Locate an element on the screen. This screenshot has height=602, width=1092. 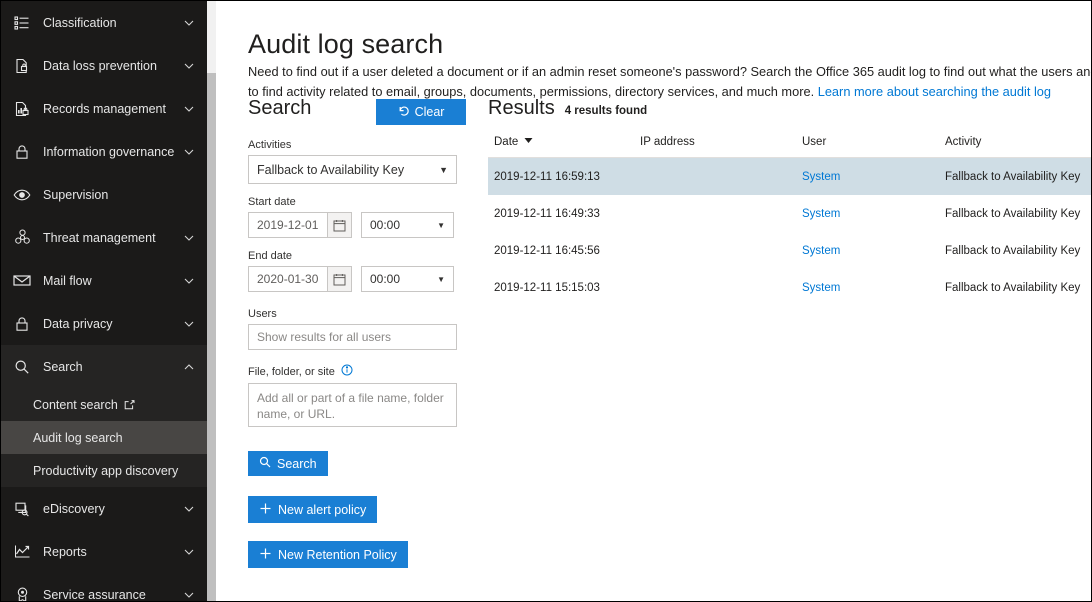
sidebar-subitem-label: Audit log search is located at coordinates (78, 437).